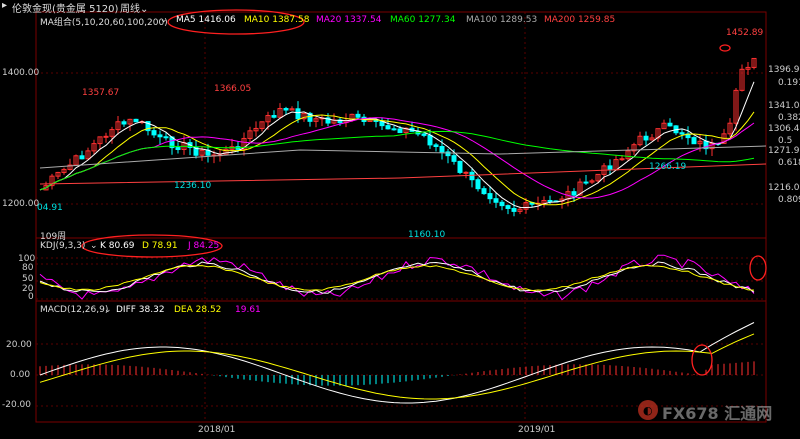 The width and height of the screenshot is (800, 439). I want to click on ma5-value: MA5 1416.06, so click(206, 20).